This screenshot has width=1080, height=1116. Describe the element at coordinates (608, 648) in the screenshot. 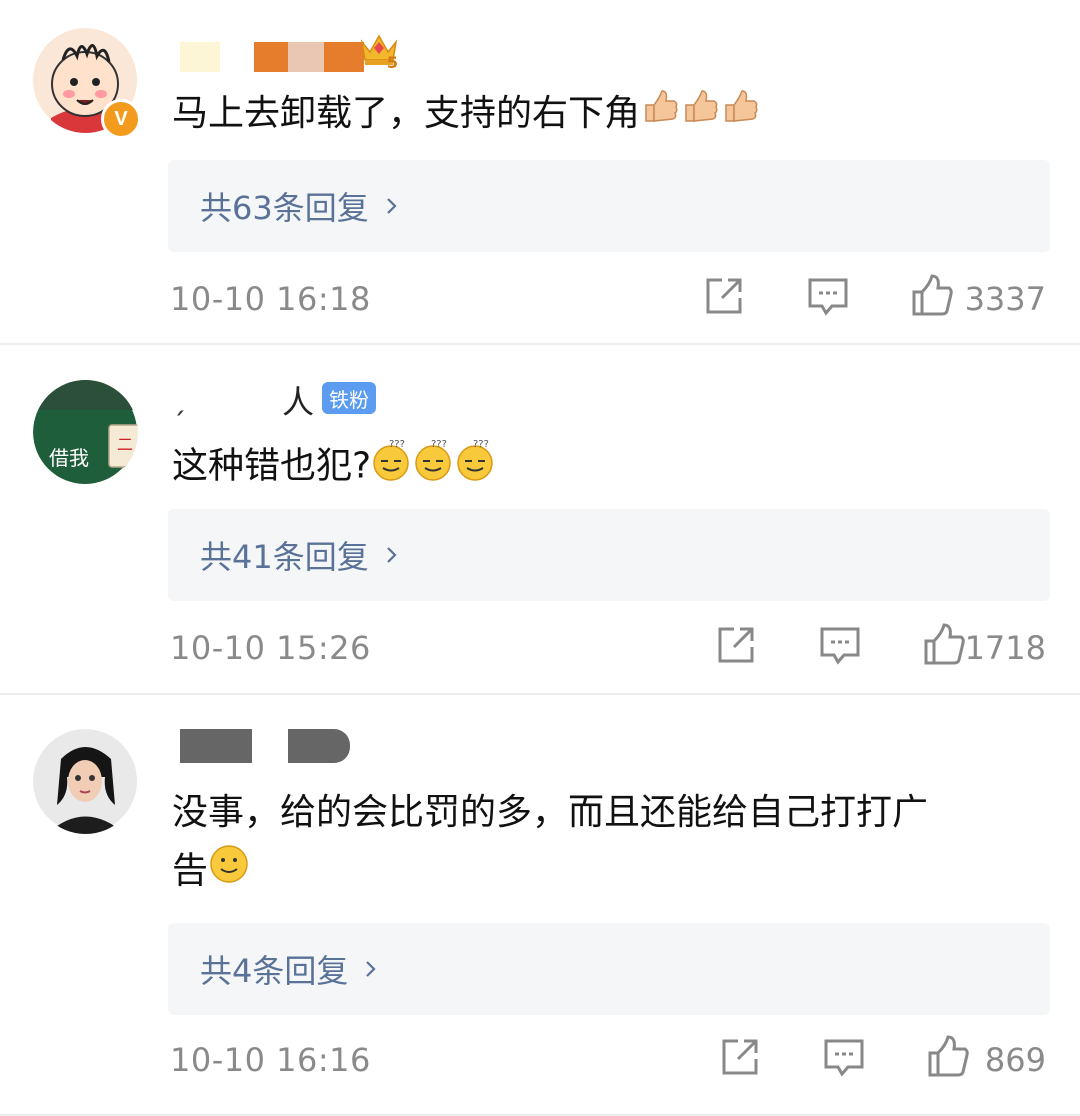

I see `comment-meta: 10-10 15:26 1718` at that location.